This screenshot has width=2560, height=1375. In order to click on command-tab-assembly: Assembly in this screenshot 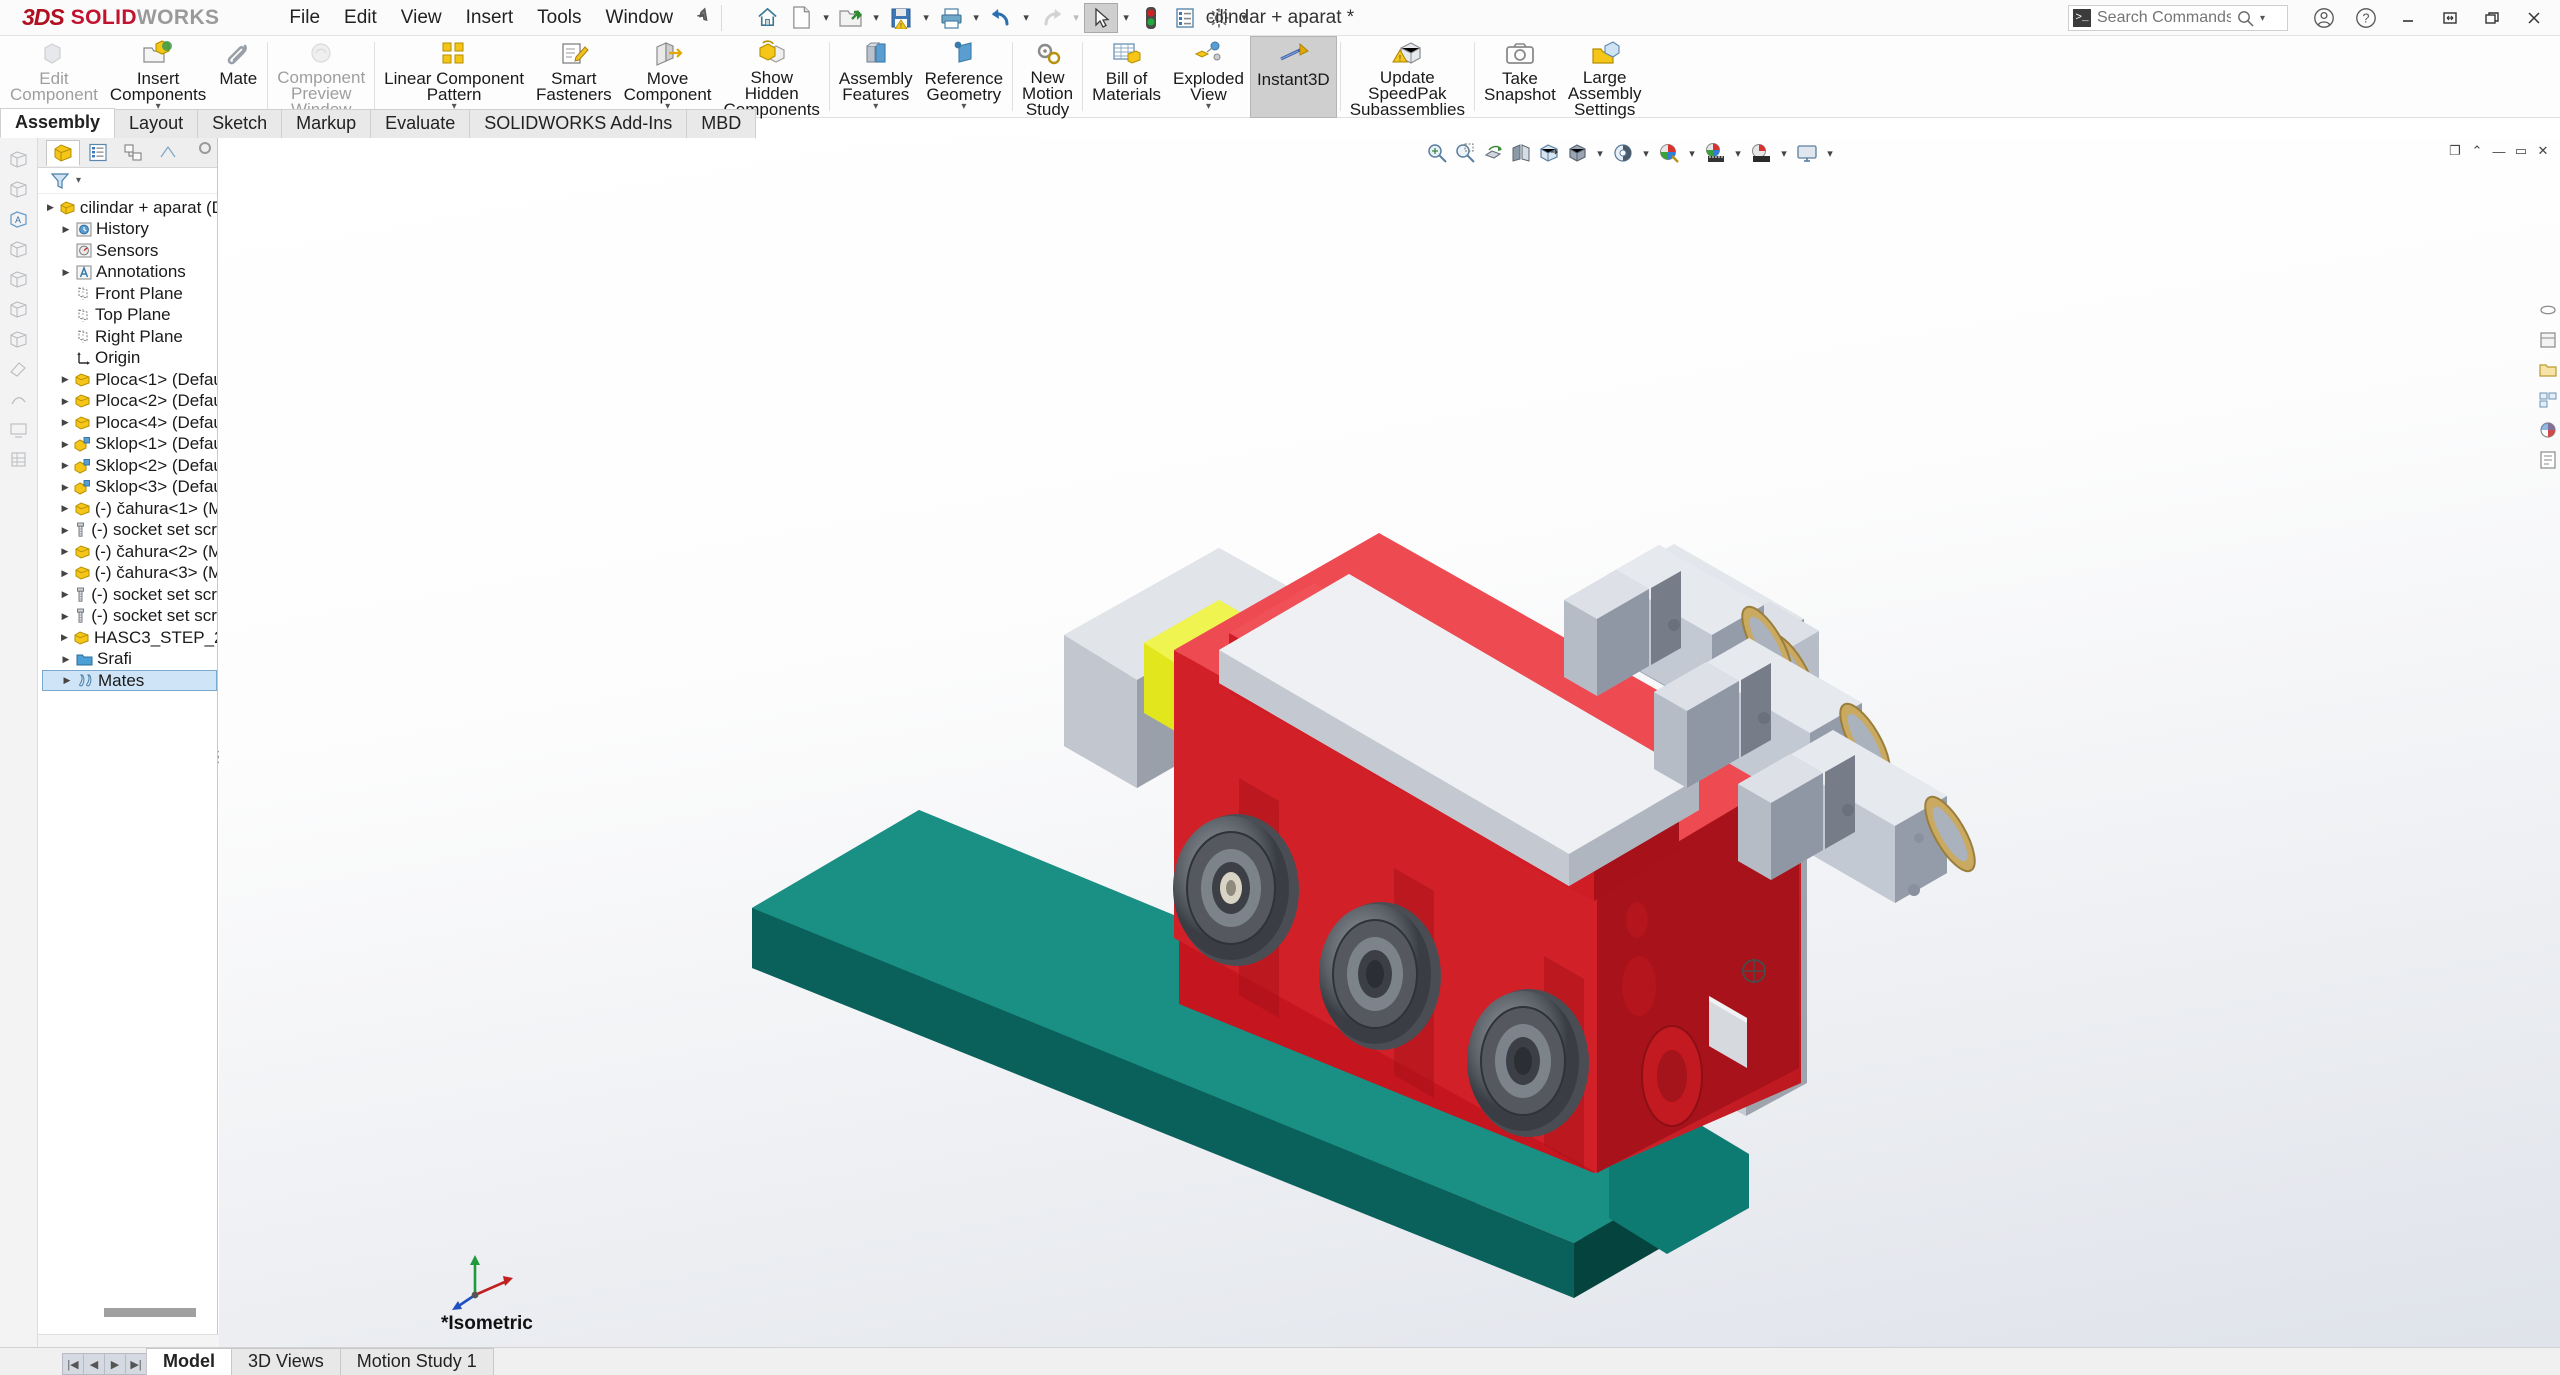, I will do `click(58, 123)`.